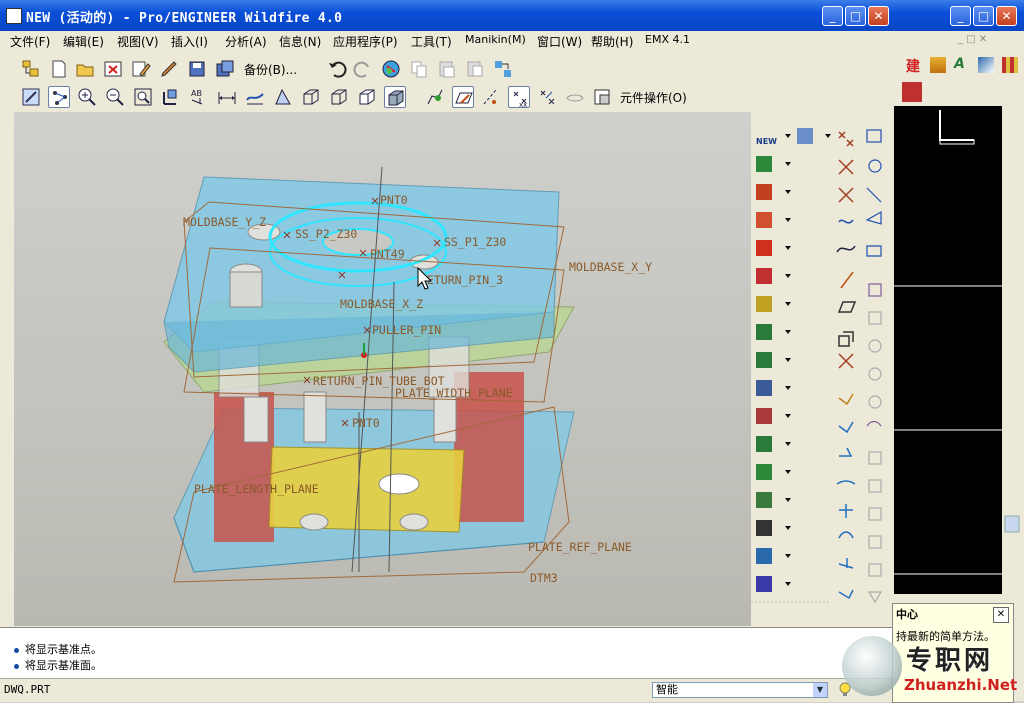 Image resolution: width=1024 pixels, height=703 pixels. What do you see at coordinates (395, 97) in the screenshot?
I see `shading-icon` at bounding box center [395, 97].